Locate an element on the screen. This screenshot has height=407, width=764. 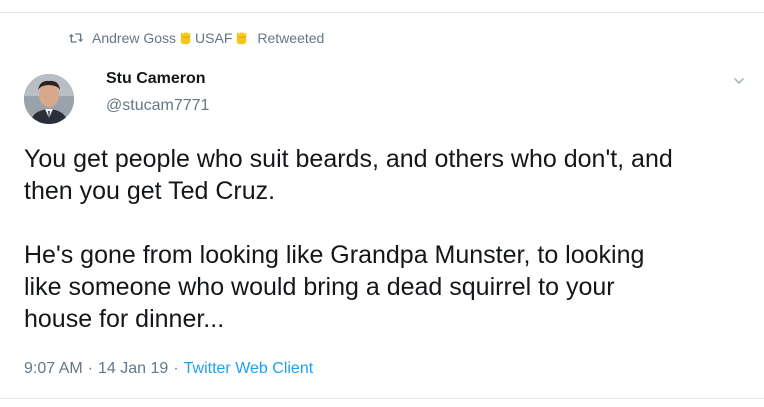
tweet-date: 14 Jan 19 is located at coordinates (133, 368).